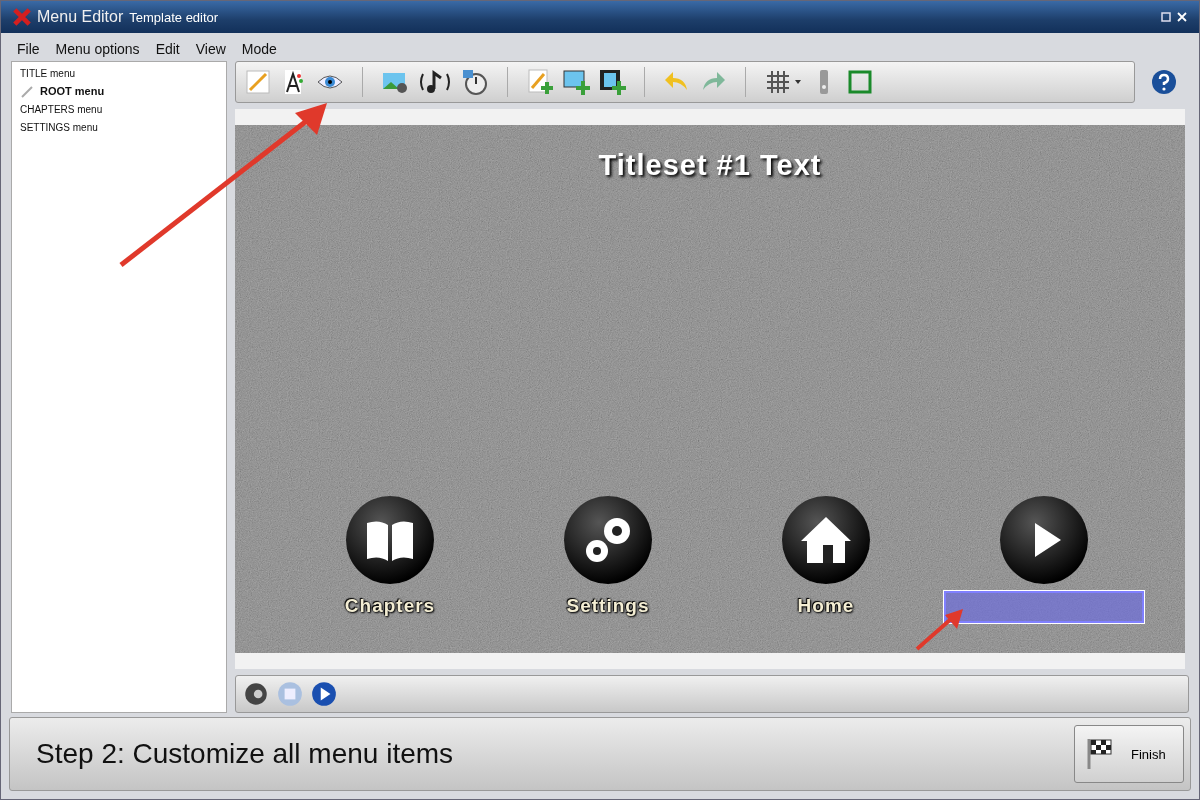  Describe the element at coordinates (1129, 754) in the screenshot. I see `finish-button: Finish` at that location.